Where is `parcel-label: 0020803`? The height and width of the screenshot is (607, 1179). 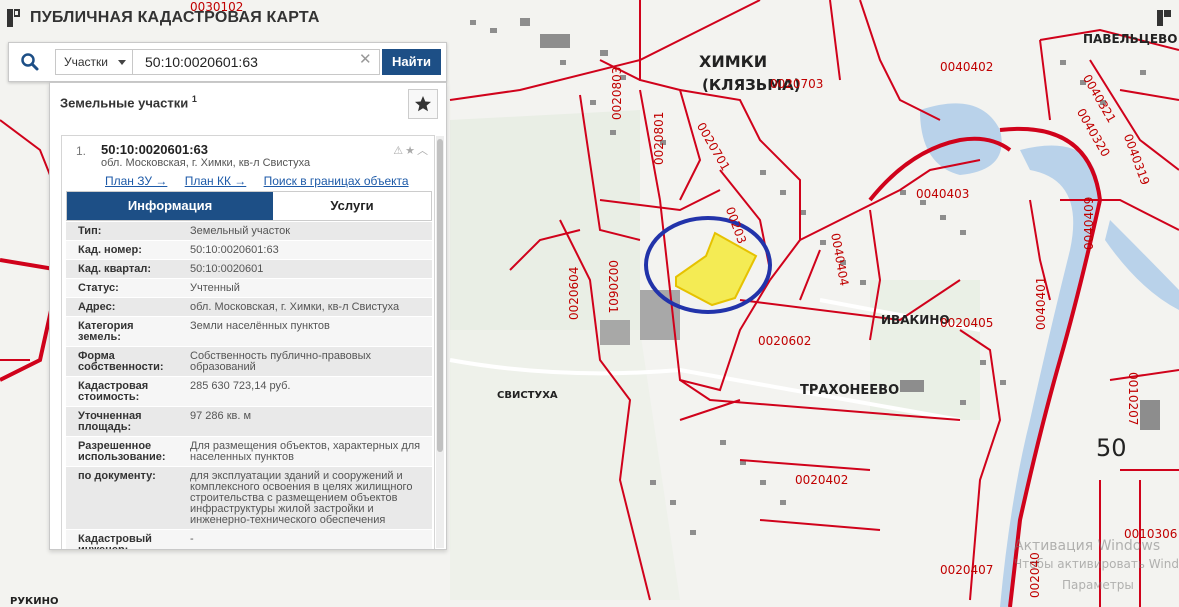
parcel-label: 0020803 is located at coordinates (617, 93).